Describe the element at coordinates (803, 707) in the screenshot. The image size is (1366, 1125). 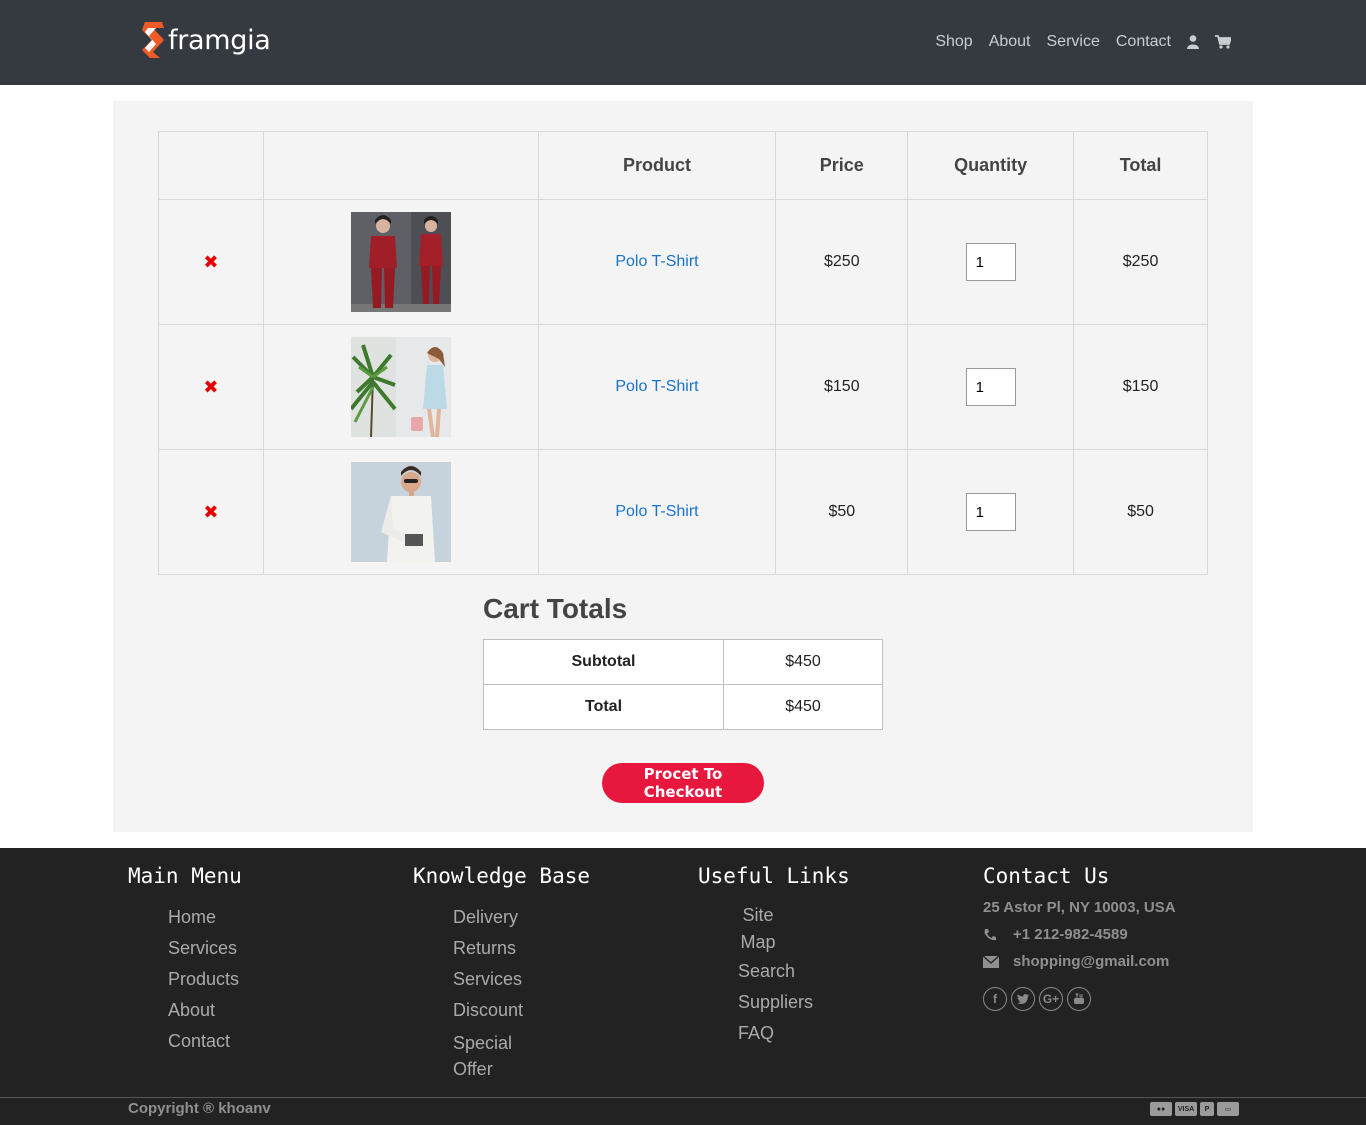
I see `total-value: $450` at that location.